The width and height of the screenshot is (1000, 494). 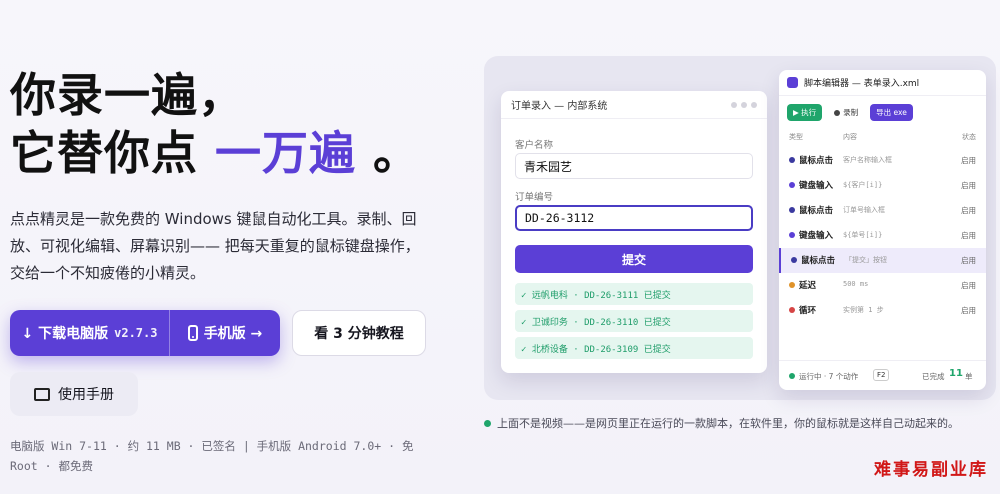 What do you see at coordinates (487, 423) in the screenshot?
I see `live-dot-icon` at bounding box center [487, 423].